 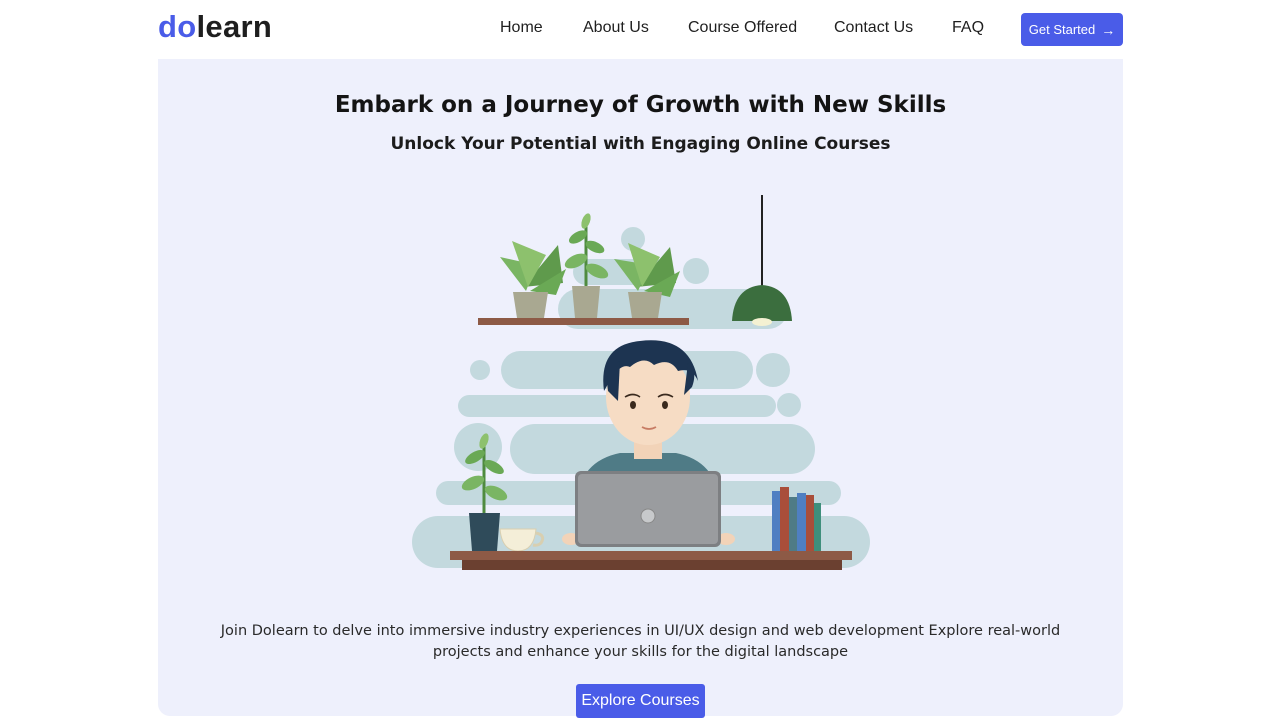 I want to click on get-started-button: Get Started →, so click(x=1072, y=29).